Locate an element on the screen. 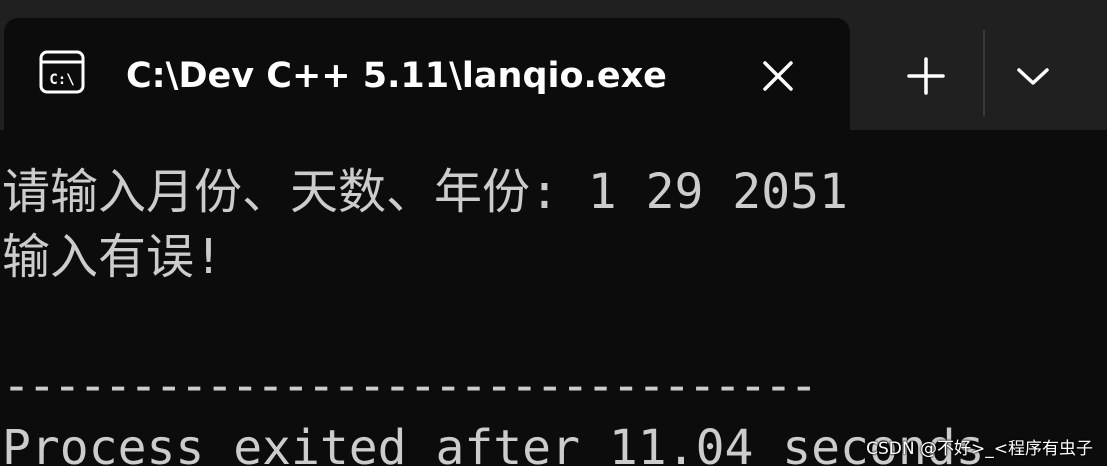 This screenshot has width=1107, height=466. console-line-prompt: 请输入月份、天数、年份: 1 29 2051 is located at coordinates (425, 192).